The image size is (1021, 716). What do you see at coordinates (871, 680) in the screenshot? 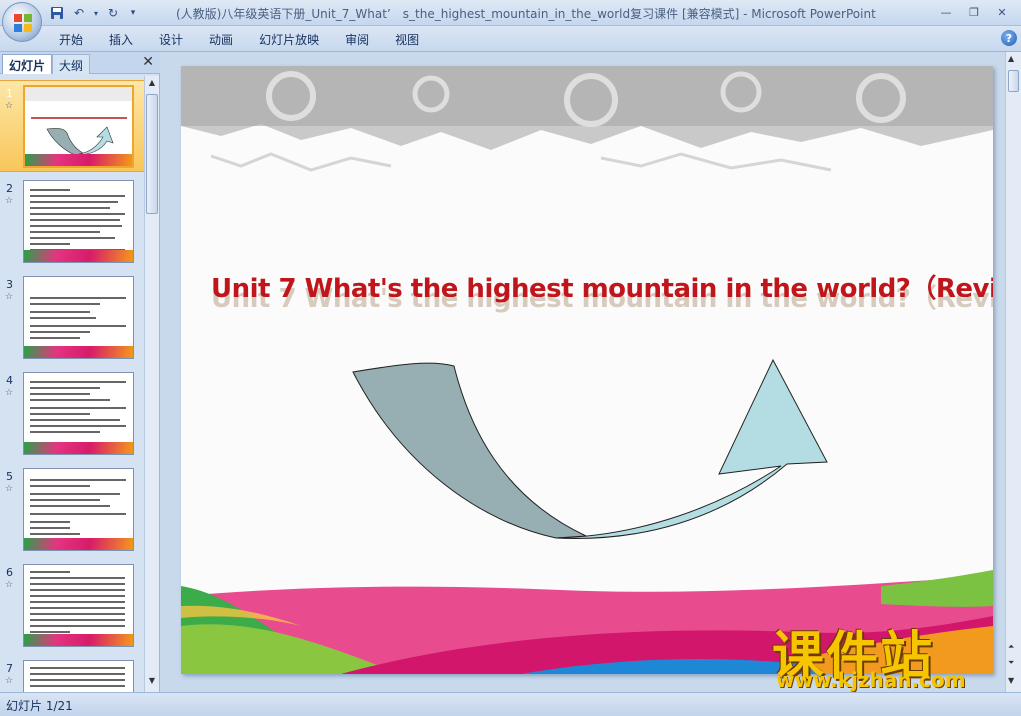
I see `watermark-url: www.kjzhan.com` at bounding box center [871, 680].